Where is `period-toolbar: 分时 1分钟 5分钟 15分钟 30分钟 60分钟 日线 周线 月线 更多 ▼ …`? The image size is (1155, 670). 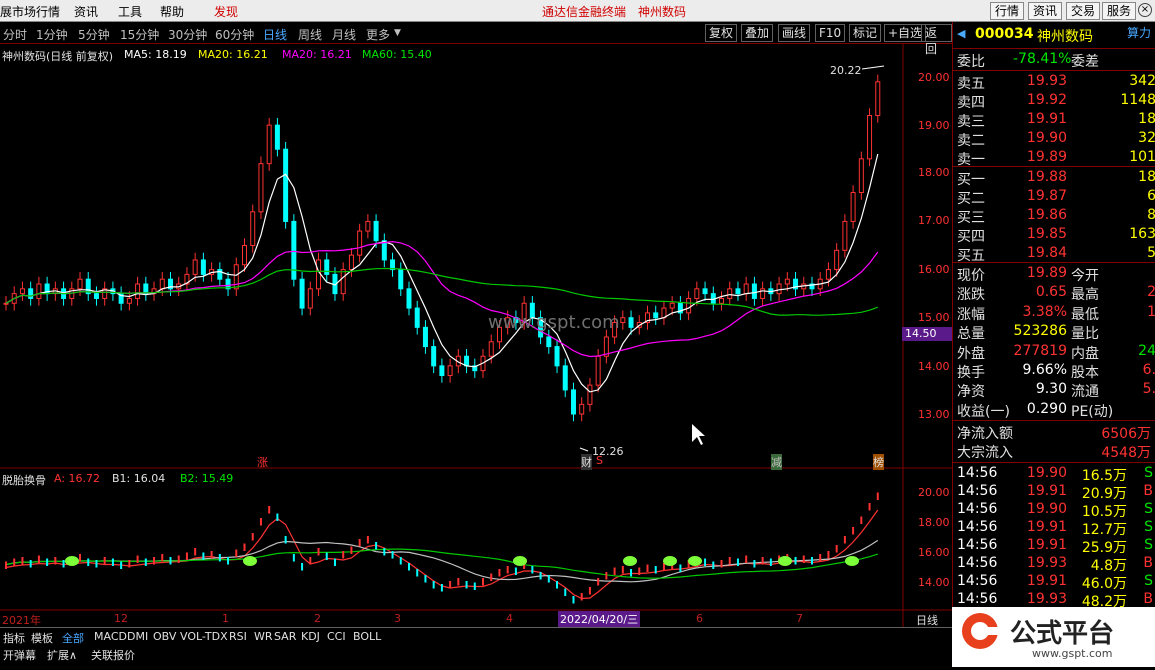 period-toolbar: 分时 1分钟 5分钟 15分钟 30分钟 60分钟 日线 周线 月线 更多 ▼ … is located at coordinates (476, 39).